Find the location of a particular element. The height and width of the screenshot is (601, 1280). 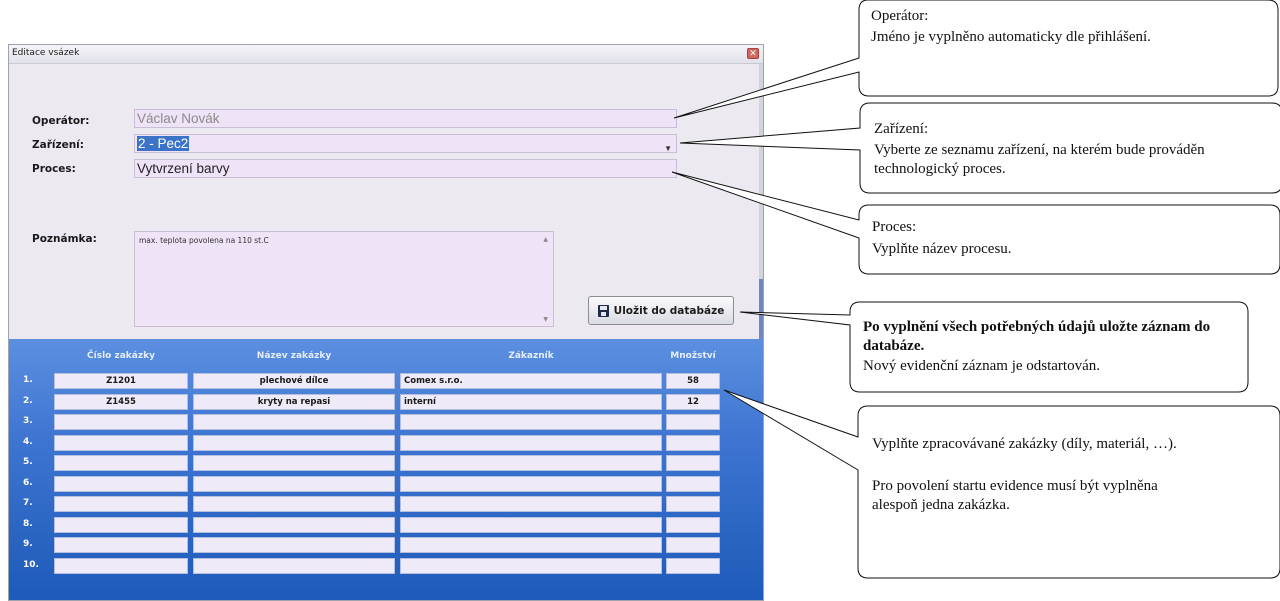

row-number: 3. is located at coordinates (28, 421).